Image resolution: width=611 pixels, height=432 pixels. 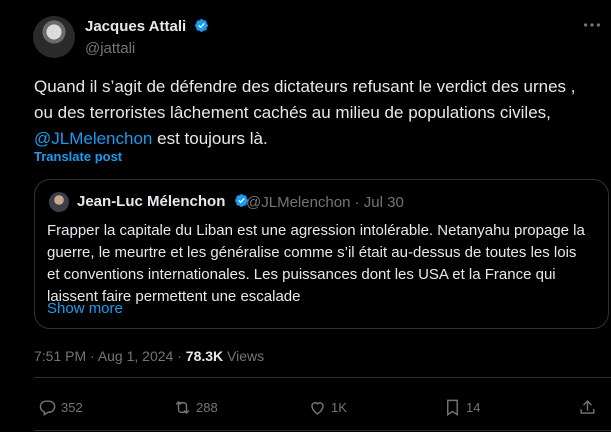 I want to click on post-metadata: 7:51 PM · Aug 1, 2024 · 78.3K Views, so click(x=149, y=356).